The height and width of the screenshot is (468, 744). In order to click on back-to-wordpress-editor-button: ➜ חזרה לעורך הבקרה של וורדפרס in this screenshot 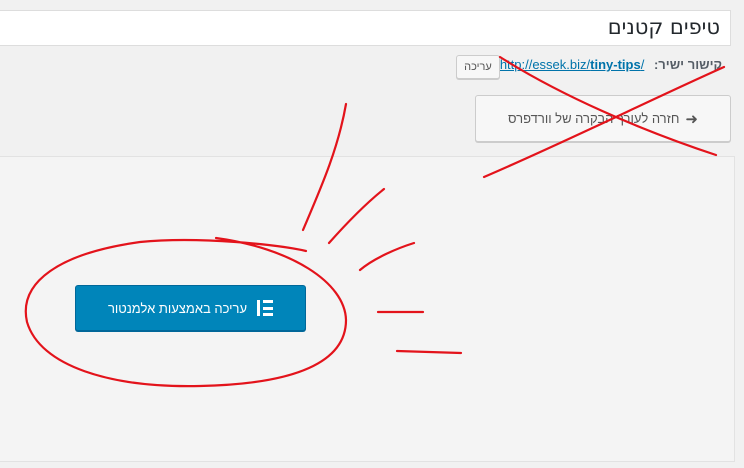, I will do `click(603, 118)`.